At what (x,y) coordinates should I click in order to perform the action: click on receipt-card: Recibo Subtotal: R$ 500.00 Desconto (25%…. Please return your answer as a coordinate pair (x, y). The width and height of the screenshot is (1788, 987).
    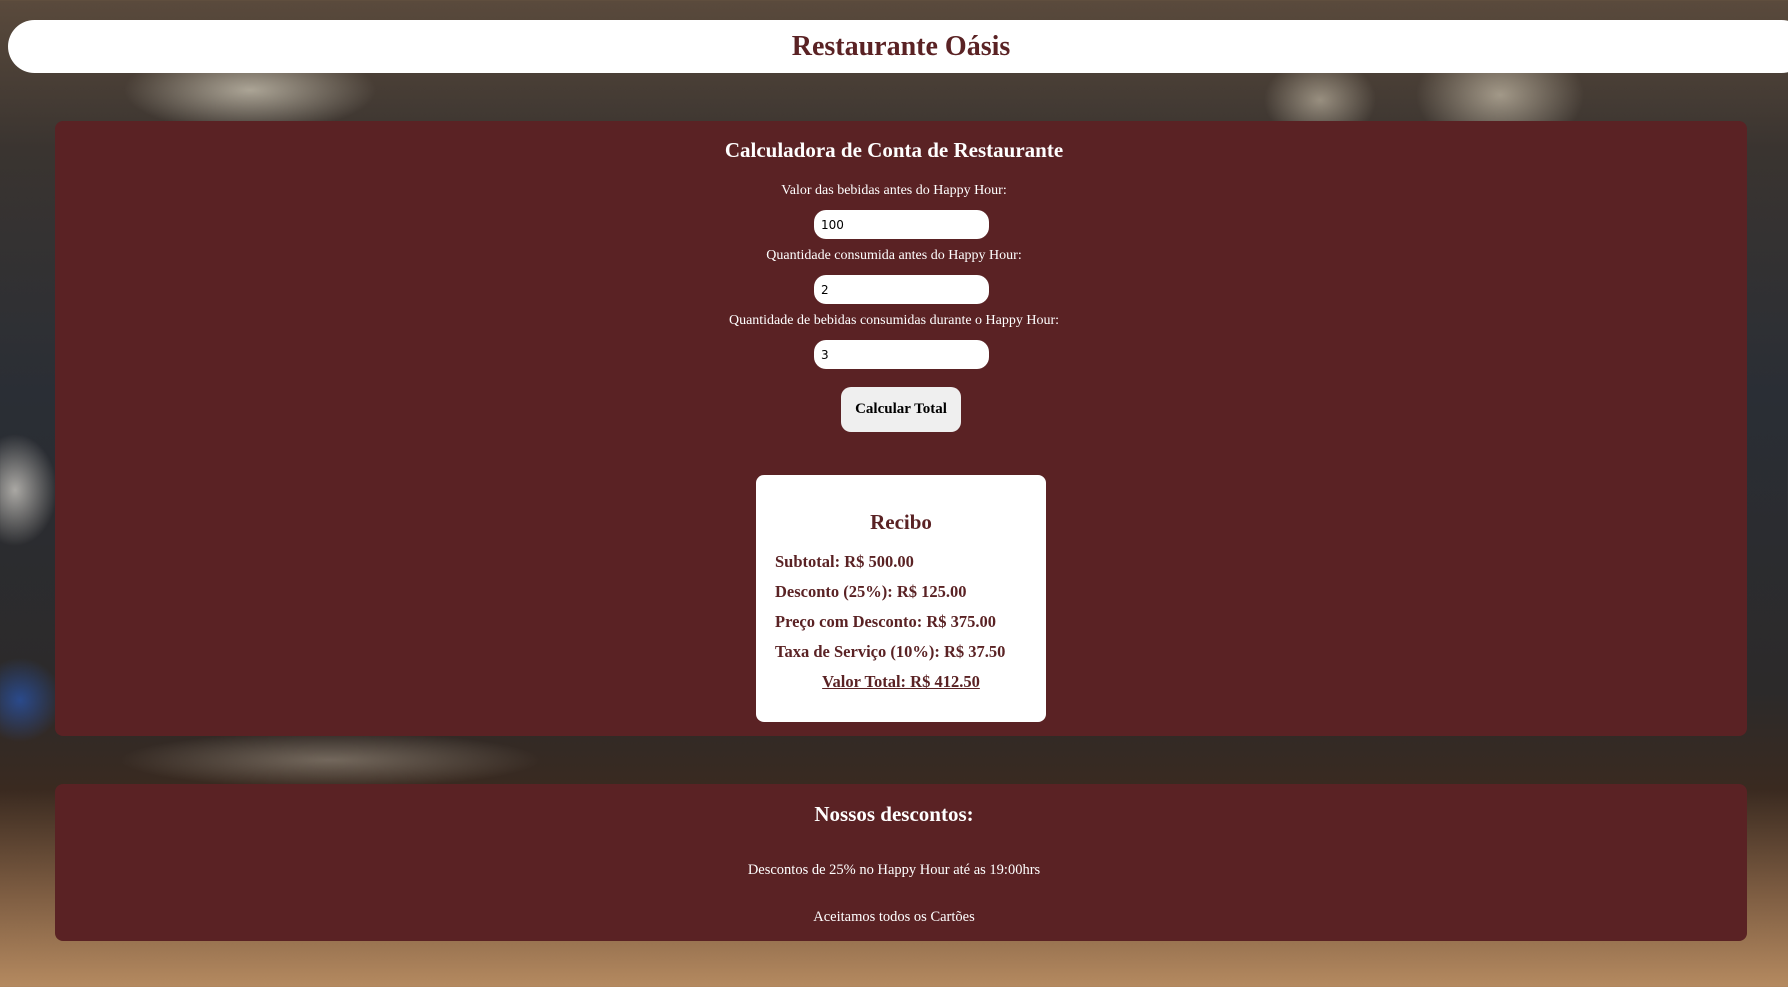
    Looking at the image, I should click on (901, 598).